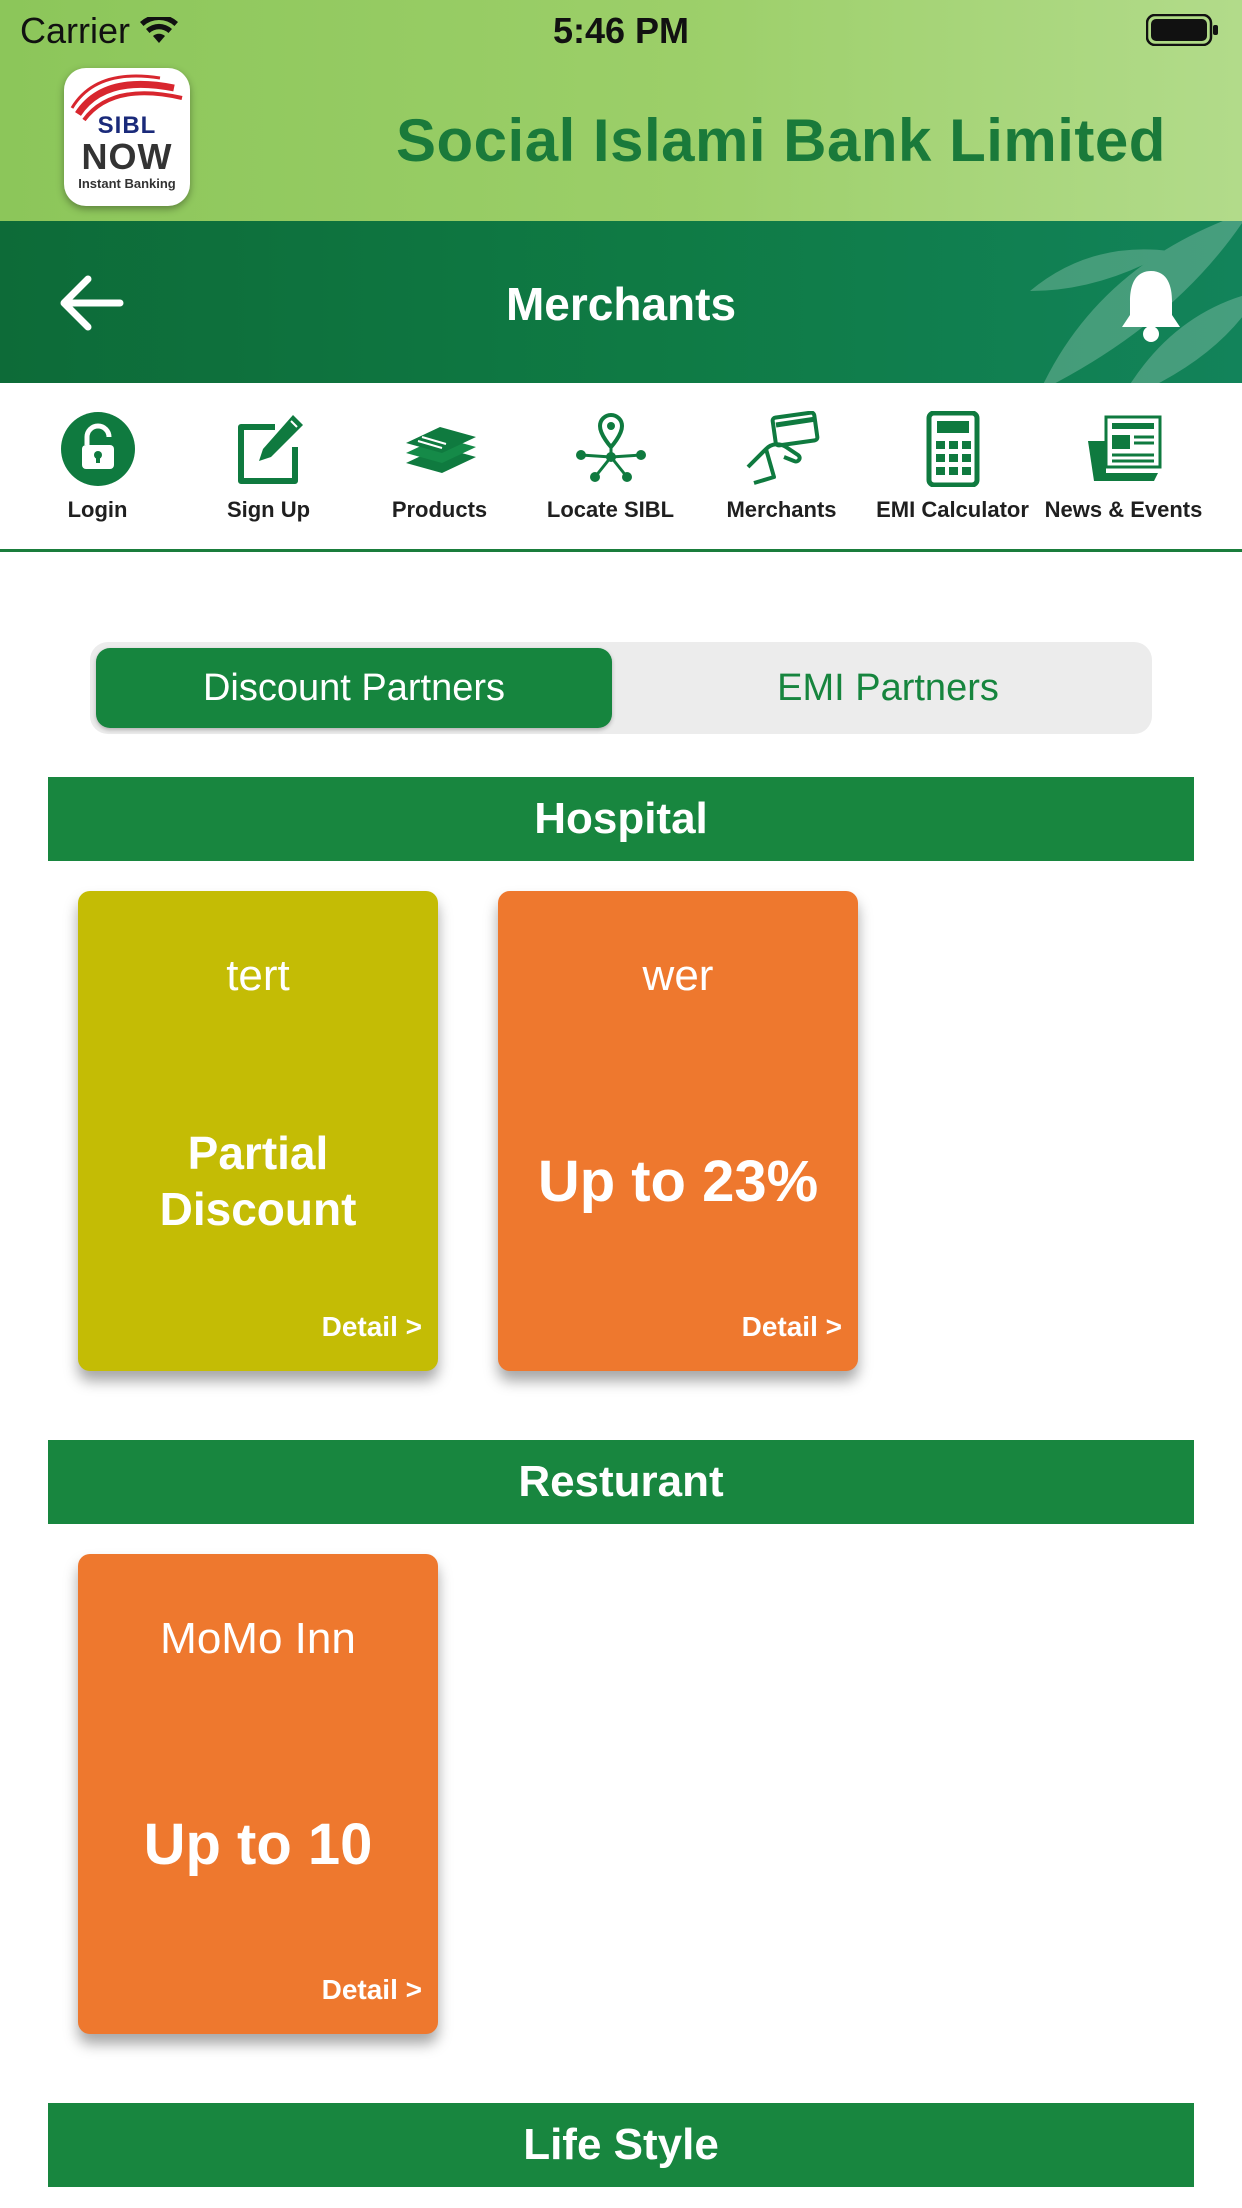  Describe the element at coordinates (98, 449) in the screenshot. I see `lock-icon` at that location.